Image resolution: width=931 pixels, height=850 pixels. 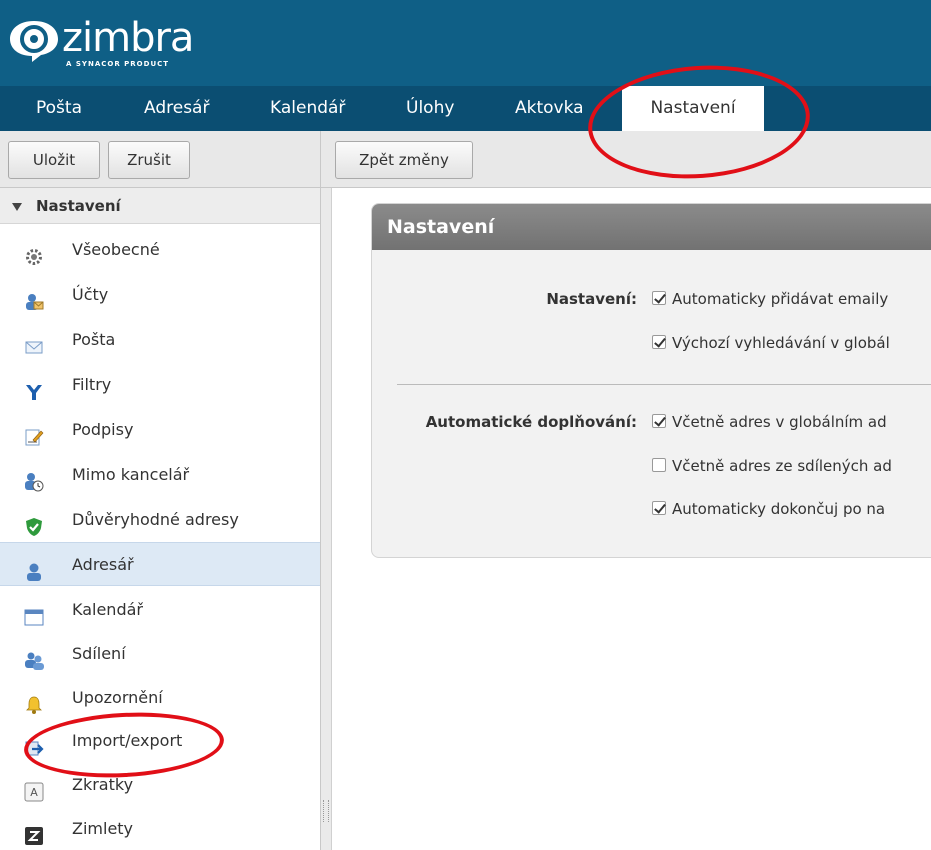 I want to click on sidebar-item-label: Zkratky, so click(x=103, y=784).